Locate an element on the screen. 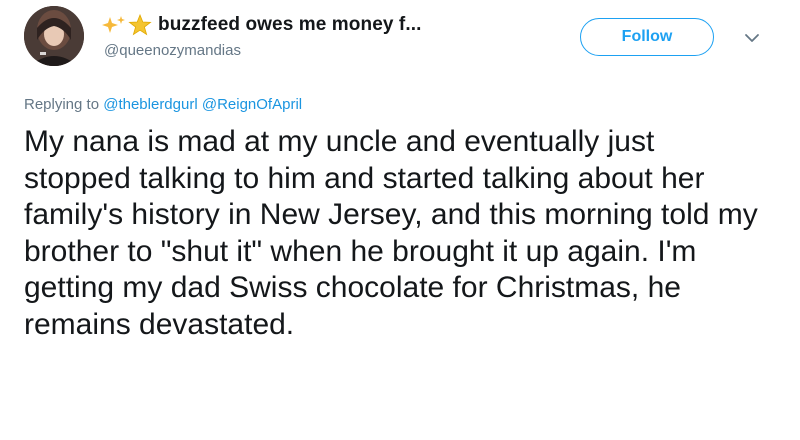  user-handle: @queenozymandias is located at coordinates (172, 50).